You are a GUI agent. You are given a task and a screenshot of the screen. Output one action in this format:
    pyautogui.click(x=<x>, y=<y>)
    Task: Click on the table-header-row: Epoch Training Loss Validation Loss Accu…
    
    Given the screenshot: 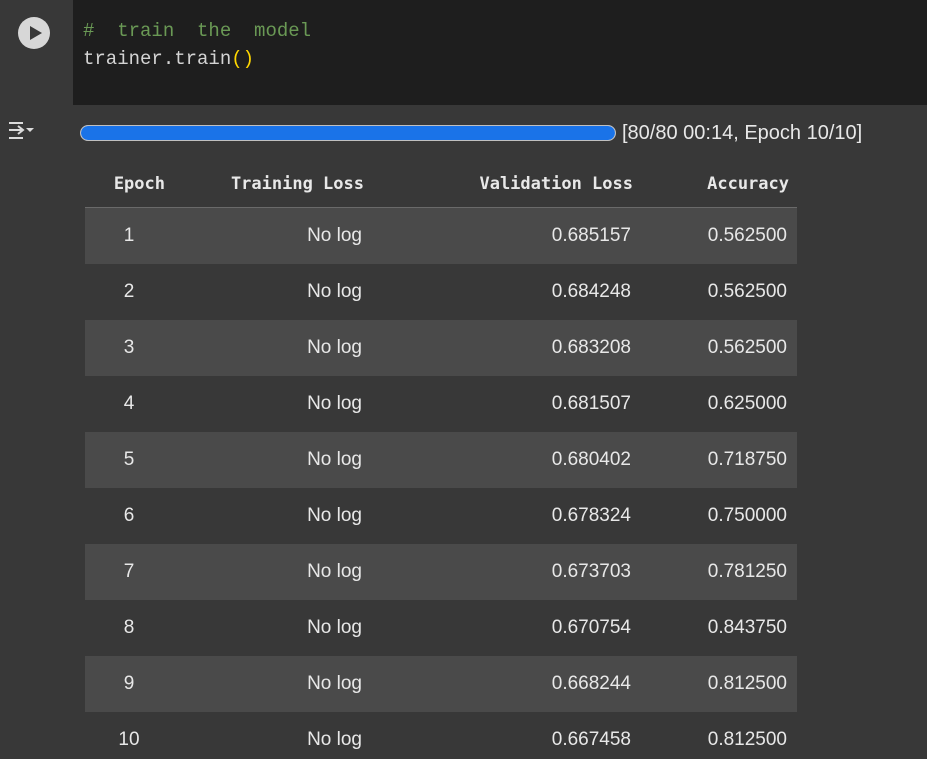 What is the action you would take?
    pyautogui.click(x=441, y=184)
    